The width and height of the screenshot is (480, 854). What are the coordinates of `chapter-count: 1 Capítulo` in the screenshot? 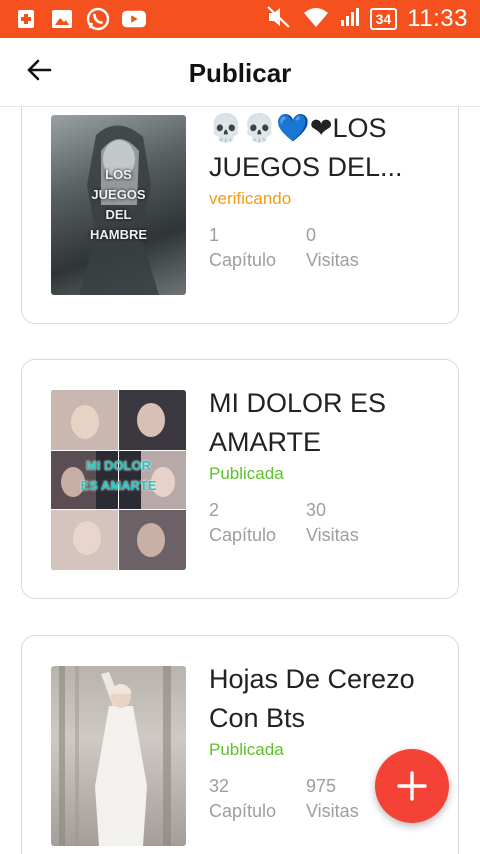 It's located at (242, 248).